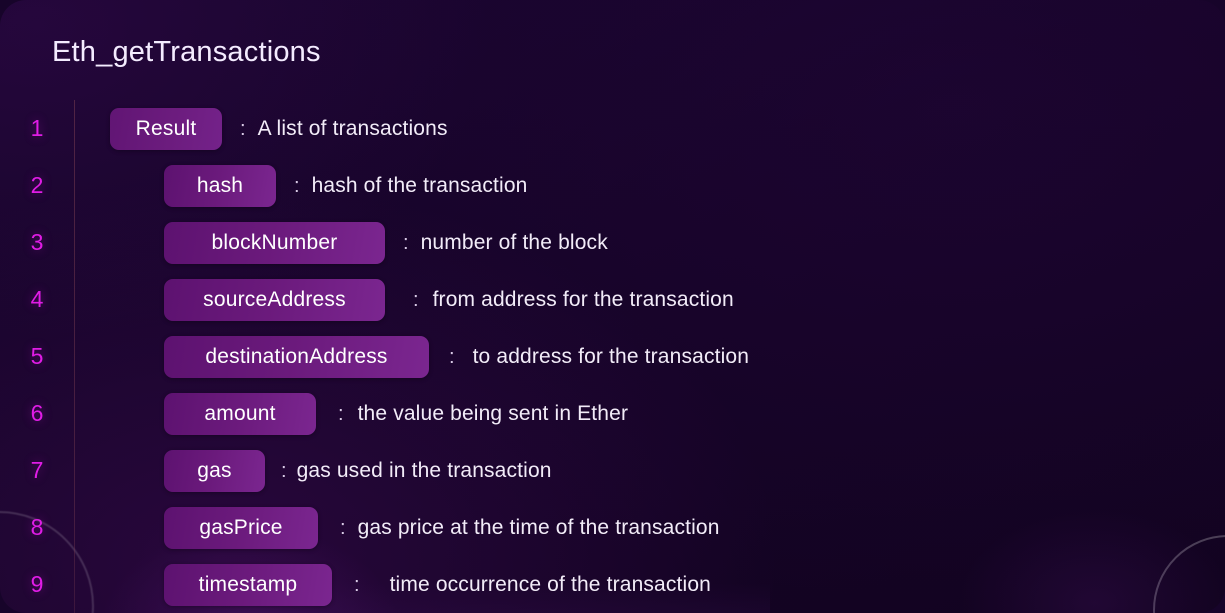 This screenshot has height=613, width=1225. Describe the element at coordinates (550, 584) in the screenshot. I see `field-description: time occurrence of the transaction` at that location.